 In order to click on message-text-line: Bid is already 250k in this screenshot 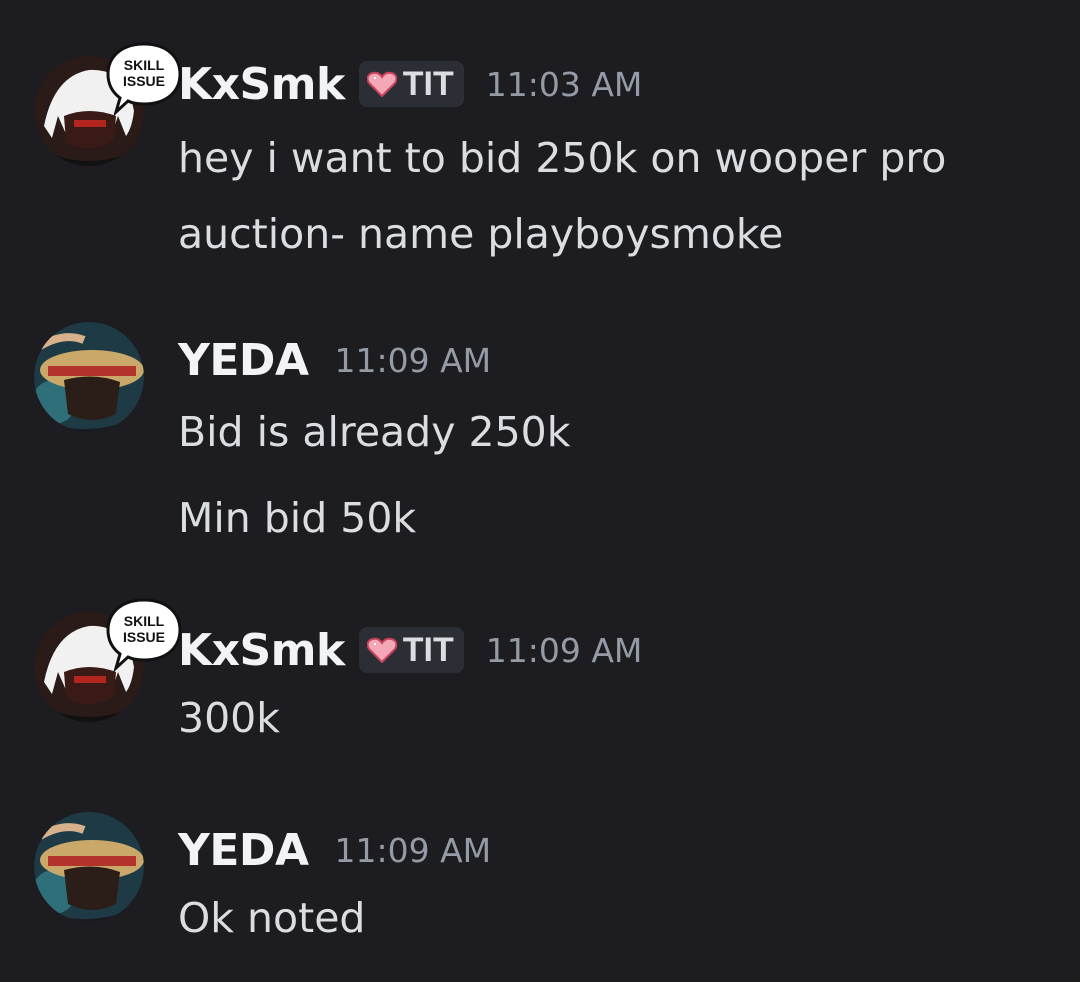, I will do `click(374, 432)`.